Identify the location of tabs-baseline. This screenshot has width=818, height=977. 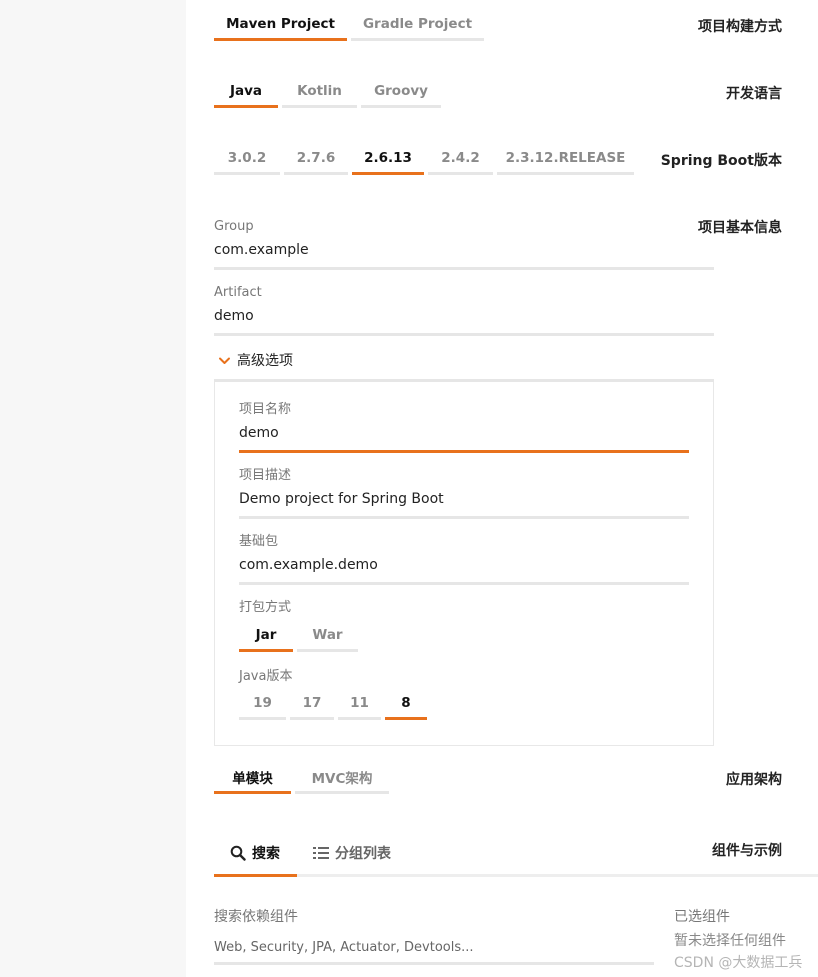
(557, 875).